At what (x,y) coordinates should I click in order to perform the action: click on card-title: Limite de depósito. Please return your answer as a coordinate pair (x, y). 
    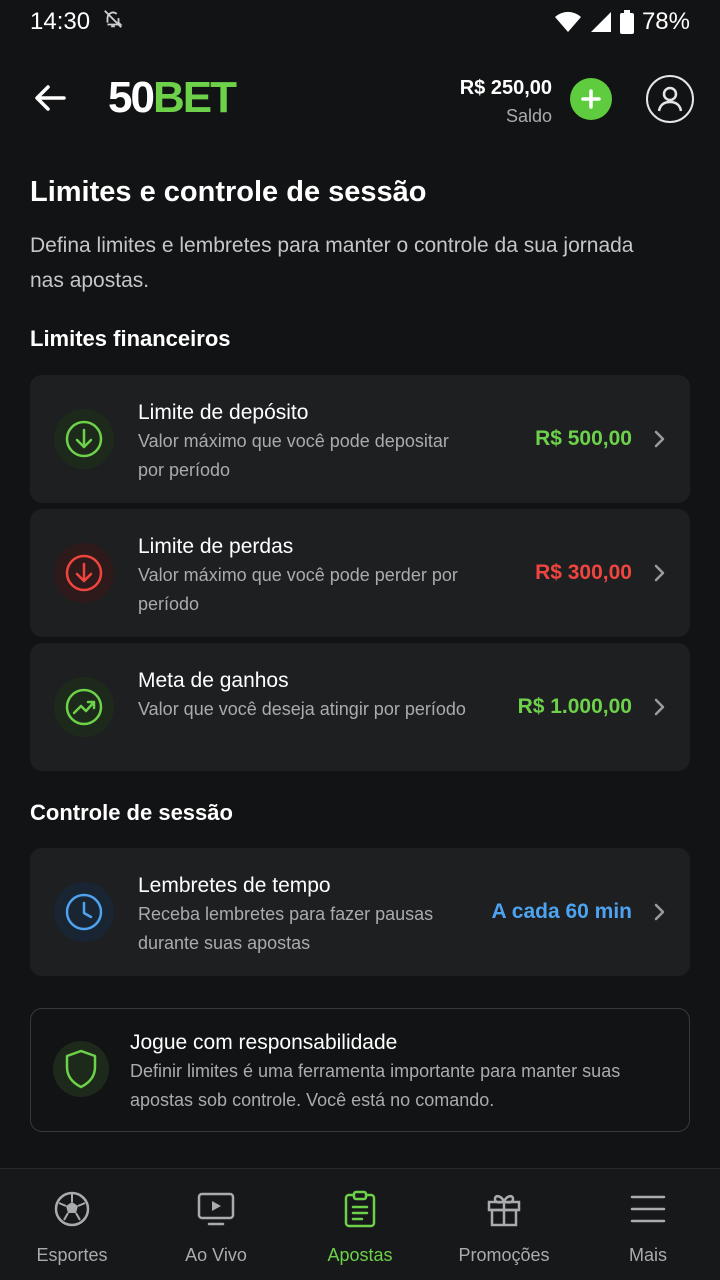
    Looking at the image, I should click on (223, 412).